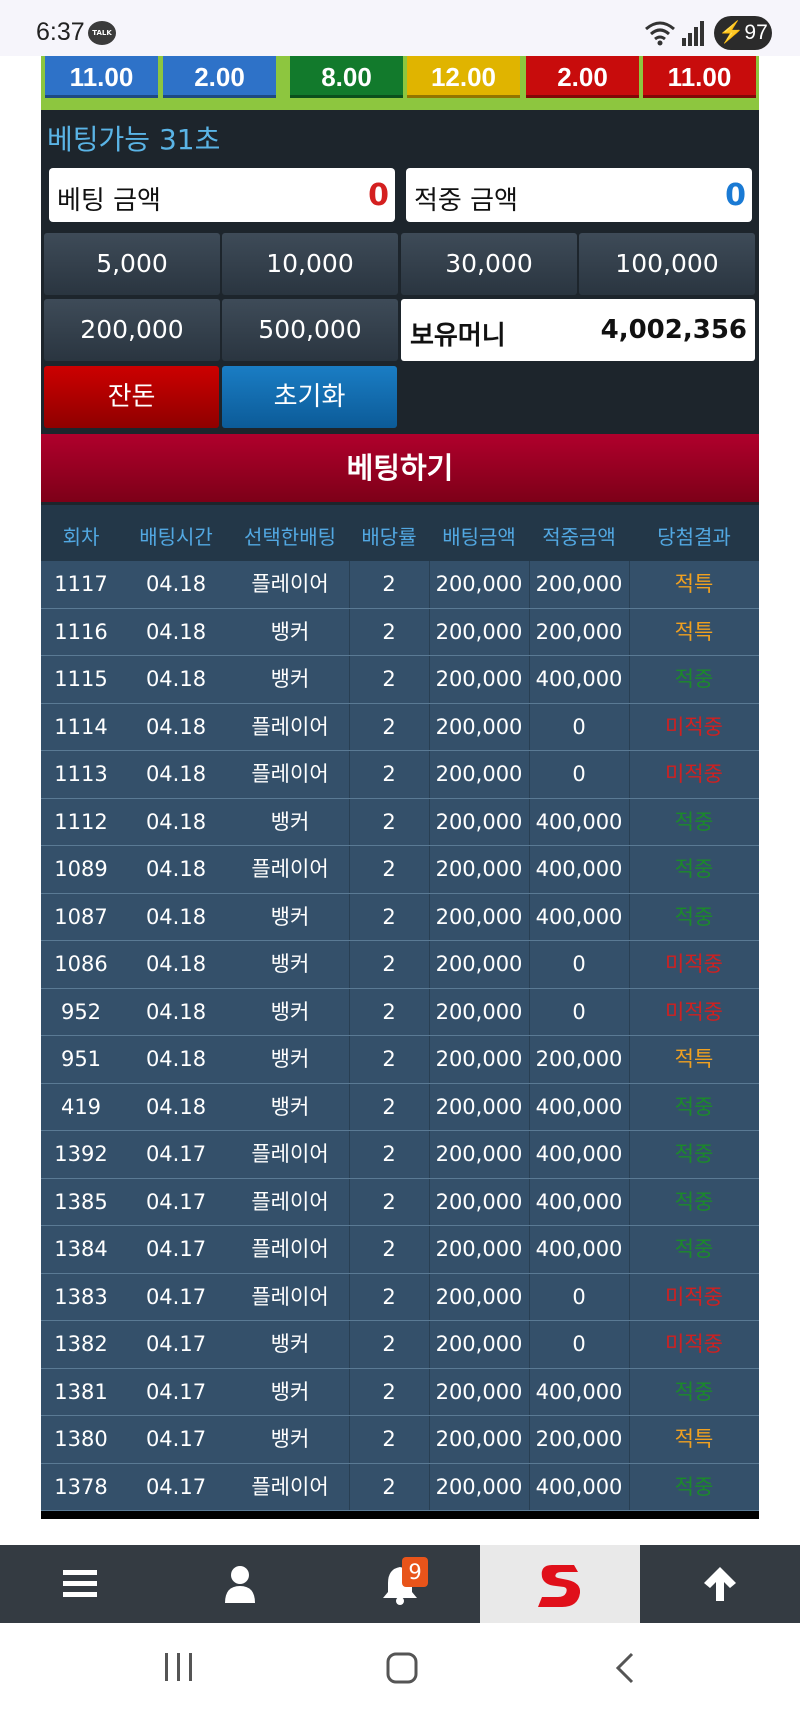  I want to click on cell-time: 04.17 23:02, so click(176, 1319).